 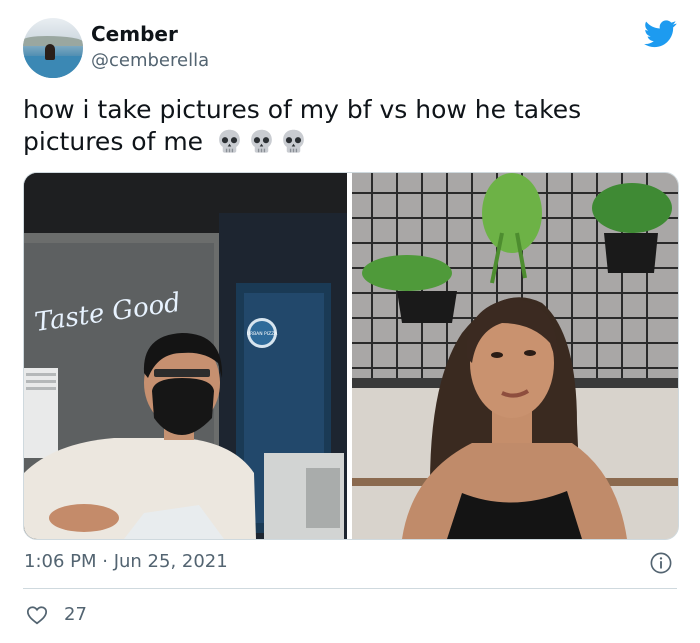 I want to click on display-name: Cember, so click(x=134, y=34).